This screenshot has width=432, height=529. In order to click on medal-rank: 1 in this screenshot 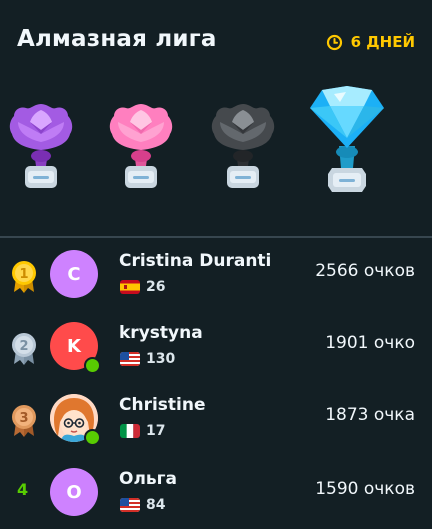, I will do `click(23, 274)`.